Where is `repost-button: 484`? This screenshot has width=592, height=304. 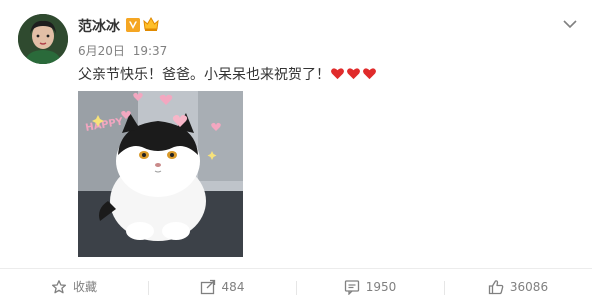 repost-button: 484 is located at coordinates (222, 286).